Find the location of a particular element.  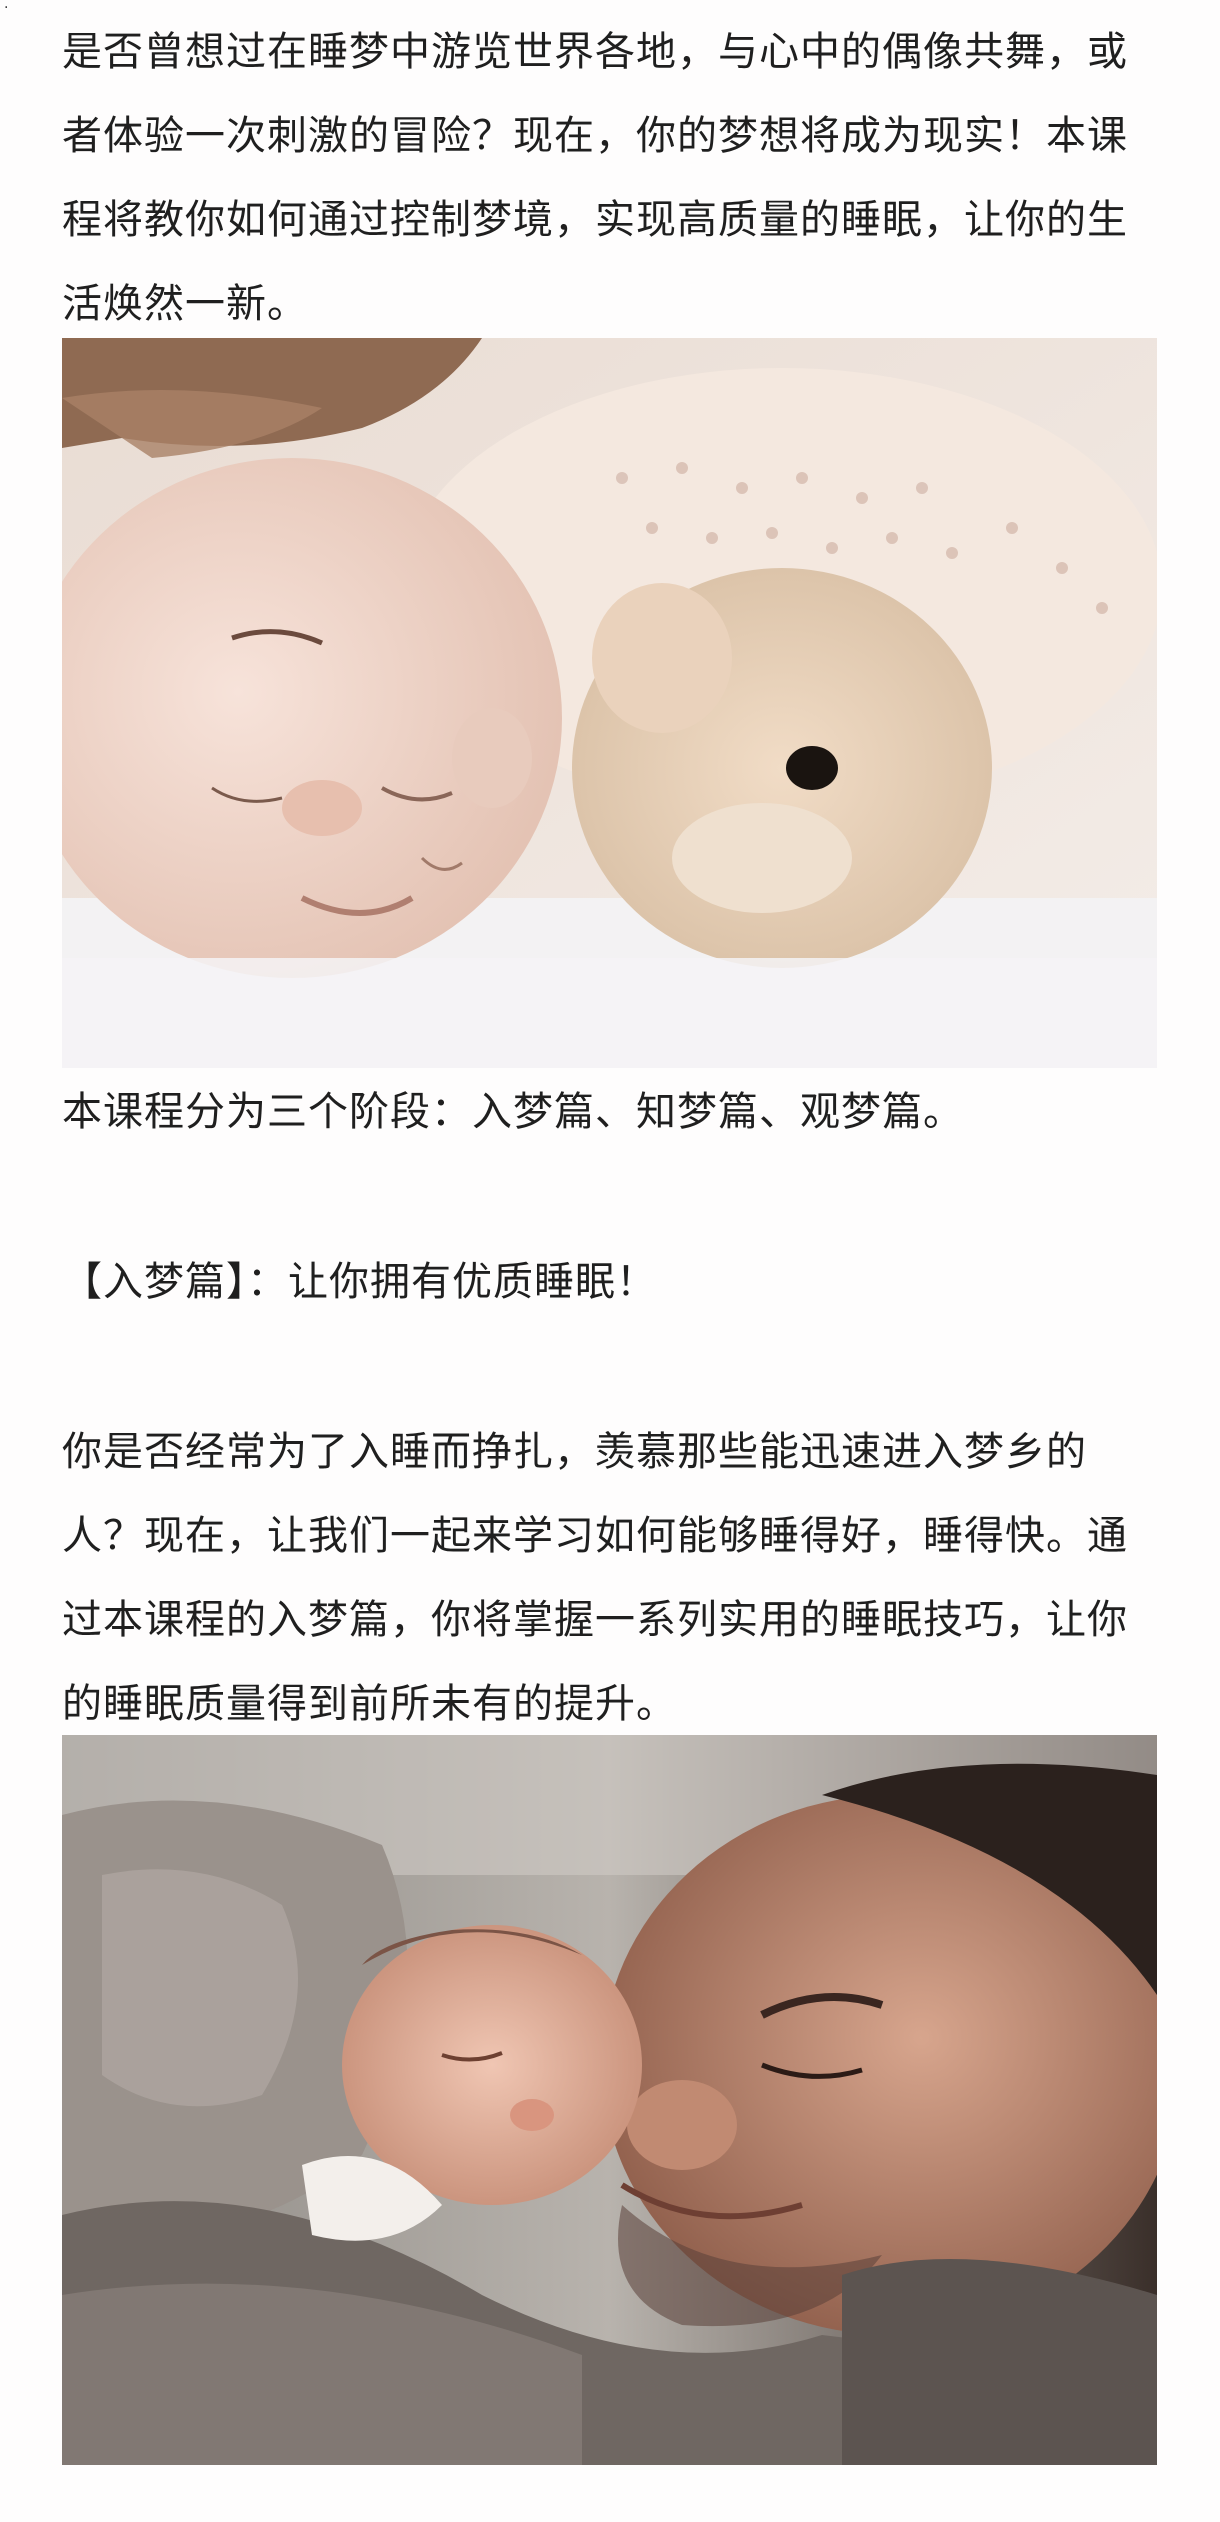

corner-mark: · is located at coordinates (6, 8).